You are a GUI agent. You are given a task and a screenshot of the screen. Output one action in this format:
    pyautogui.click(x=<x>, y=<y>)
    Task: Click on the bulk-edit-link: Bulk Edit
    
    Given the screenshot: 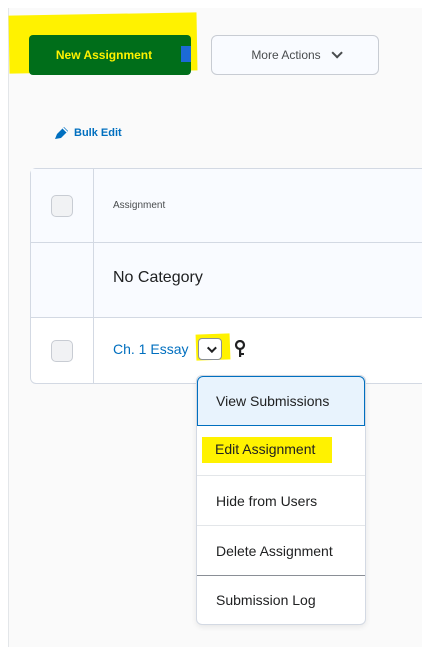 What is the action you would take?
    pyautogui.click(x=88, y=133)
    